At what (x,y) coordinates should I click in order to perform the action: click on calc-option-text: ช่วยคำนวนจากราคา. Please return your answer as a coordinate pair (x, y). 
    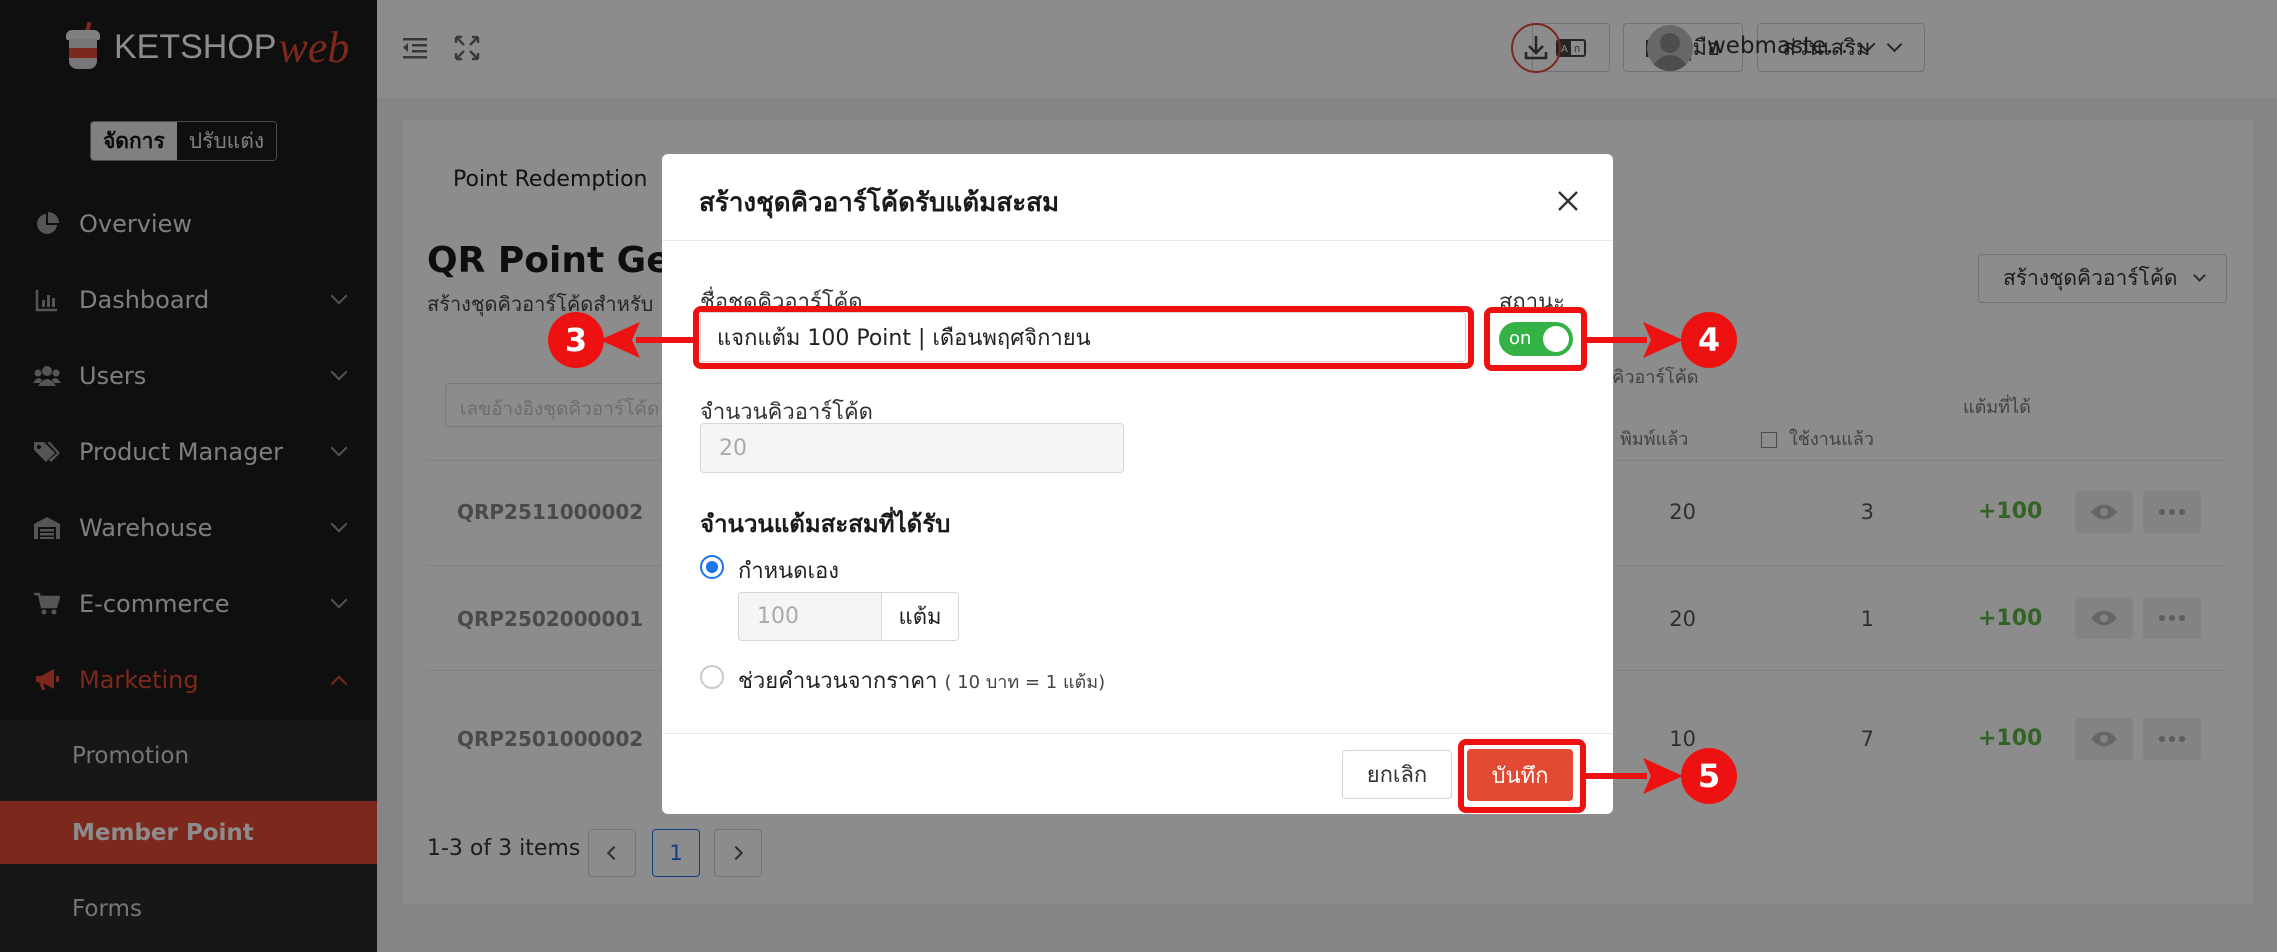
    Looking at the image, I should click on (838, 681).